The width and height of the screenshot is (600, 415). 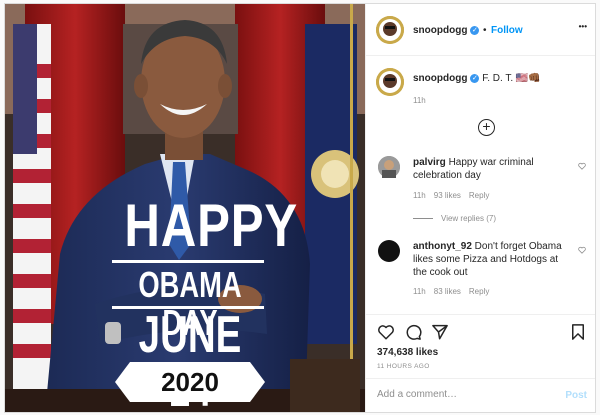 I want to click on comment-username: palvirg, so click(x=429, y=162).